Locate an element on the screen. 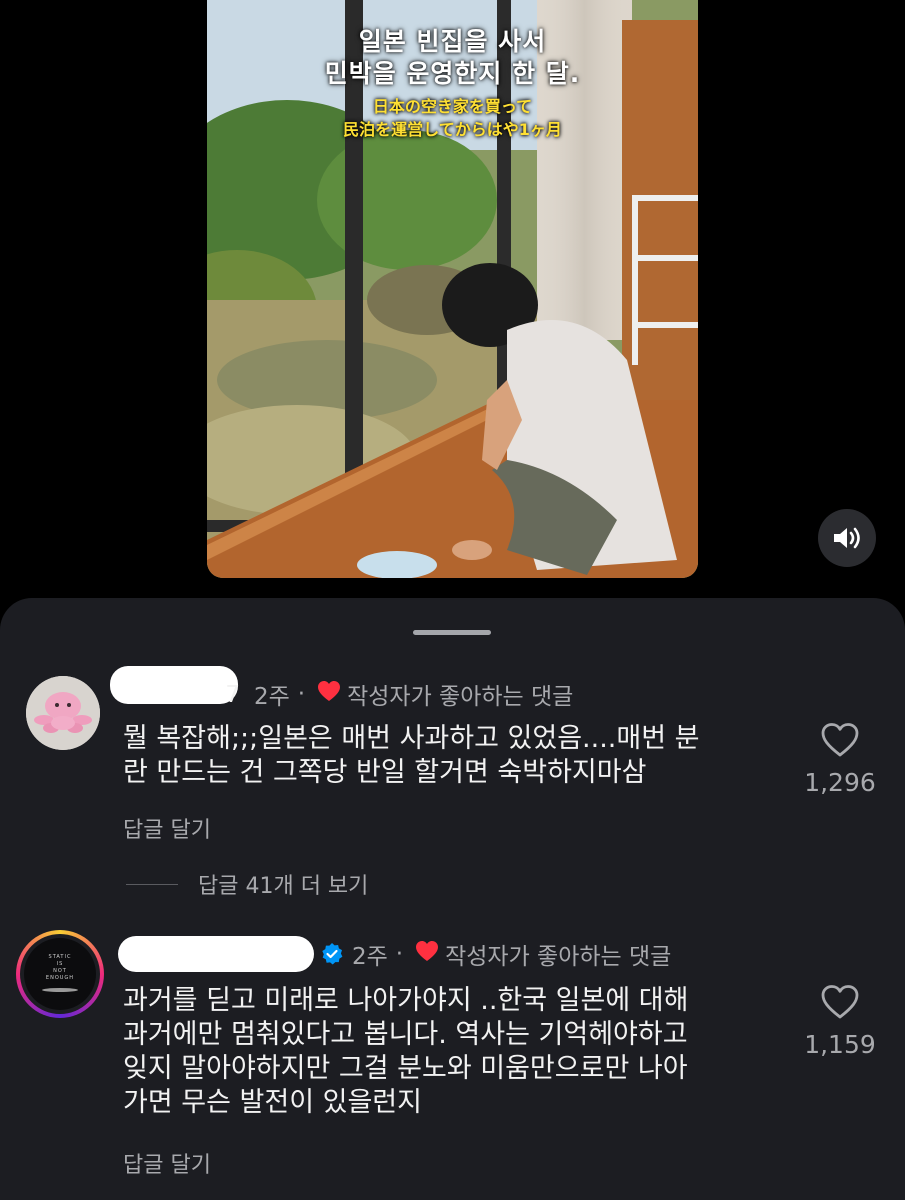 The width and height of the screenshot is (905, 1200). comment-meta: 2주 · 작성자가 좋아하는 댓글 is located at coordinates (394, 954).